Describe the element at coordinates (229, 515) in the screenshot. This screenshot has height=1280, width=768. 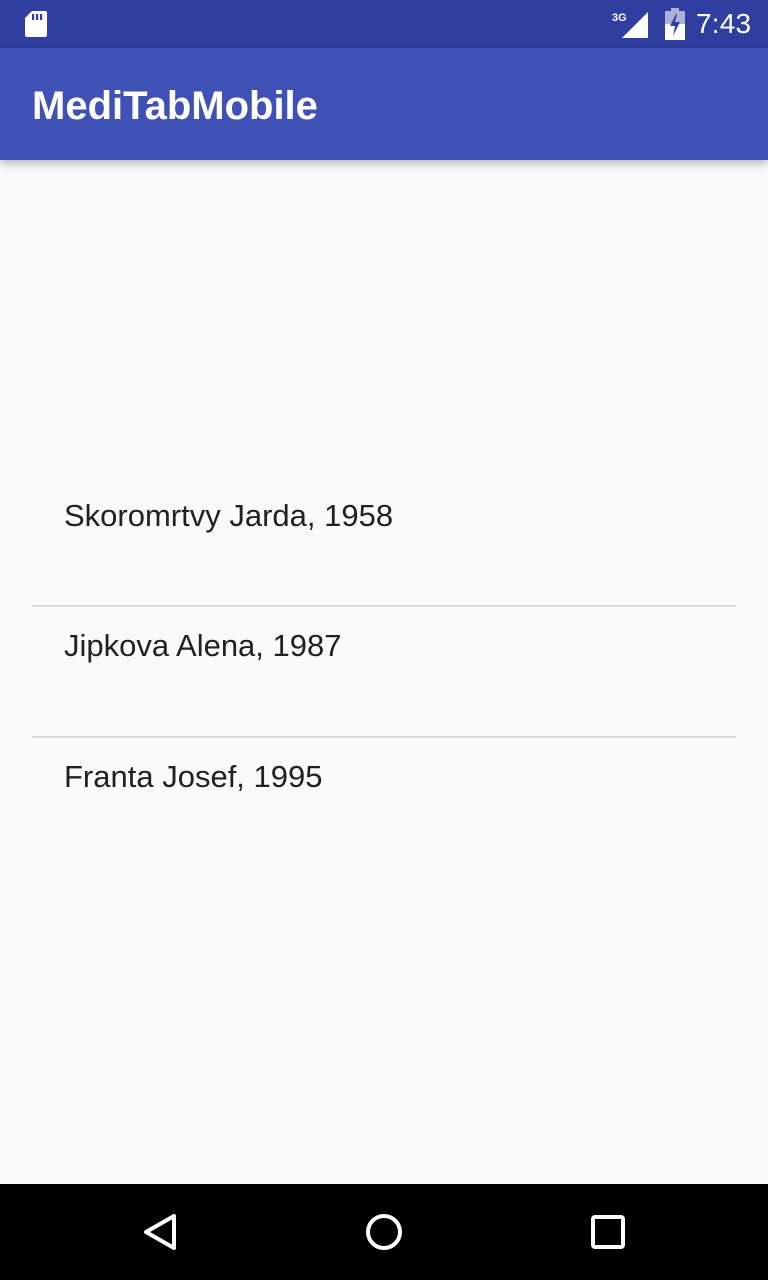
I see `list-item-label: Skoromrtvy Jarda, 1958` at that location.